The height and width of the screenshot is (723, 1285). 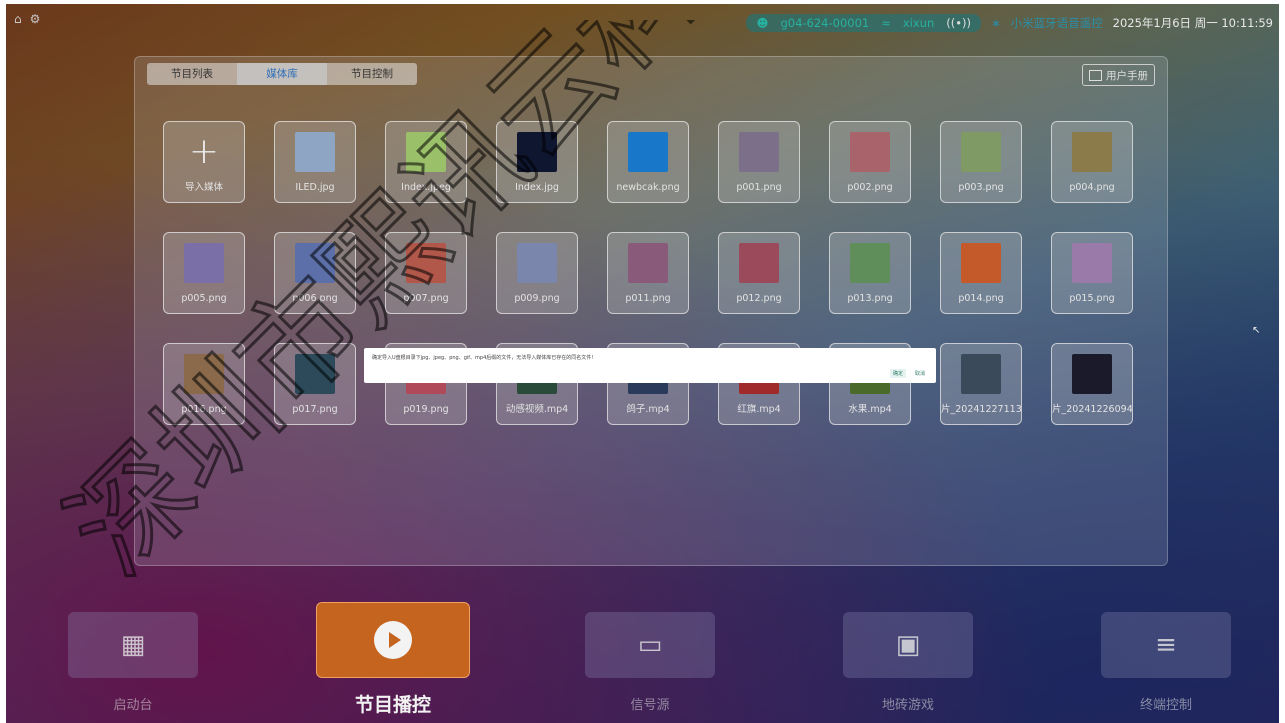 What do you see at coordinates (907, 705) in the screenshot?
I see `dock-label-3: 地砖游戏` at bounding box center [907, 705].